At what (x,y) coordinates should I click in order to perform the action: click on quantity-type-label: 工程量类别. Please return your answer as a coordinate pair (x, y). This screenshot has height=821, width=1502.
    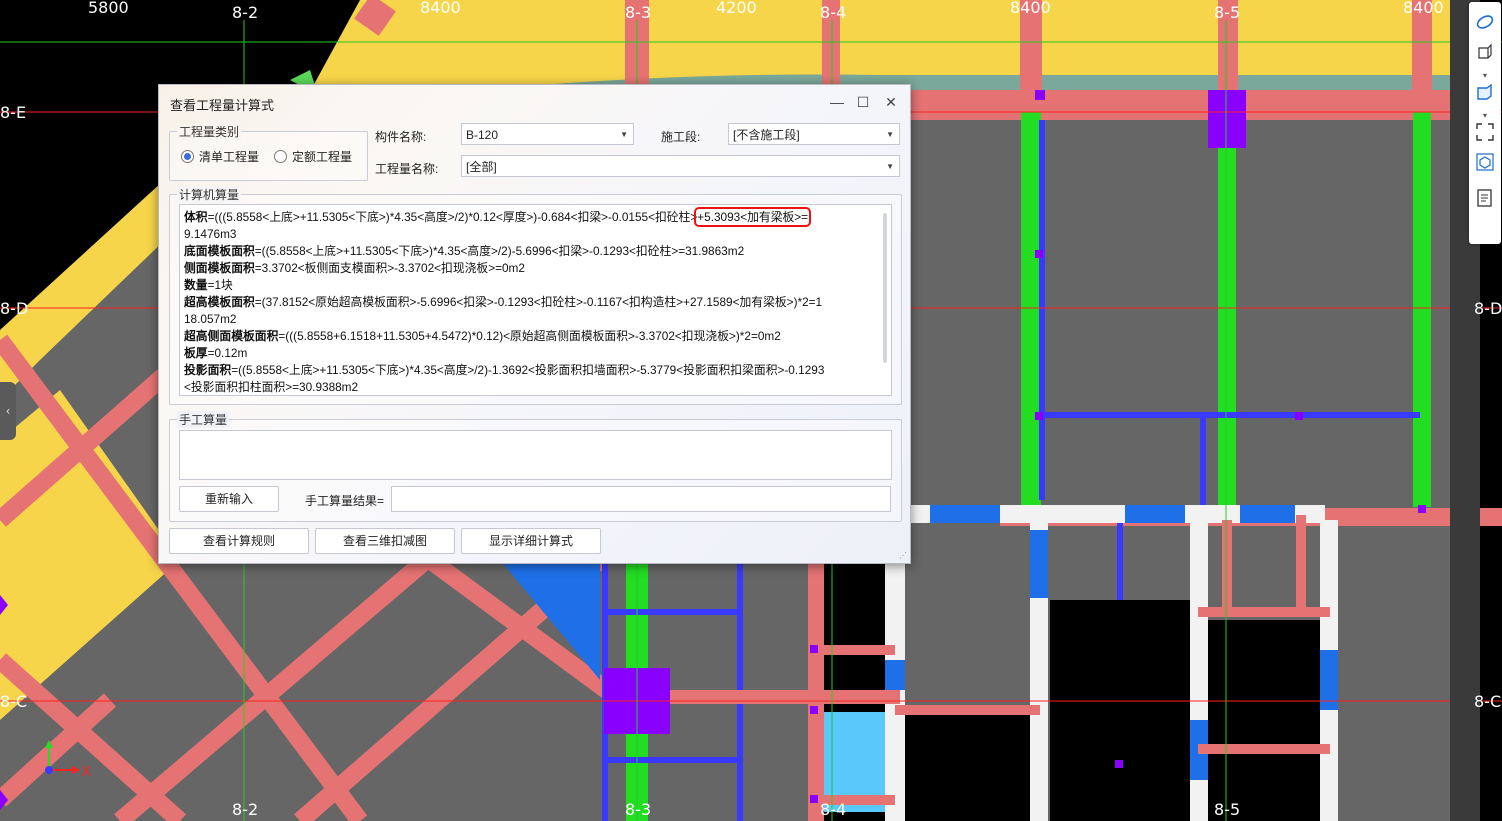
    Looking at the image, I should click on (209, 131).